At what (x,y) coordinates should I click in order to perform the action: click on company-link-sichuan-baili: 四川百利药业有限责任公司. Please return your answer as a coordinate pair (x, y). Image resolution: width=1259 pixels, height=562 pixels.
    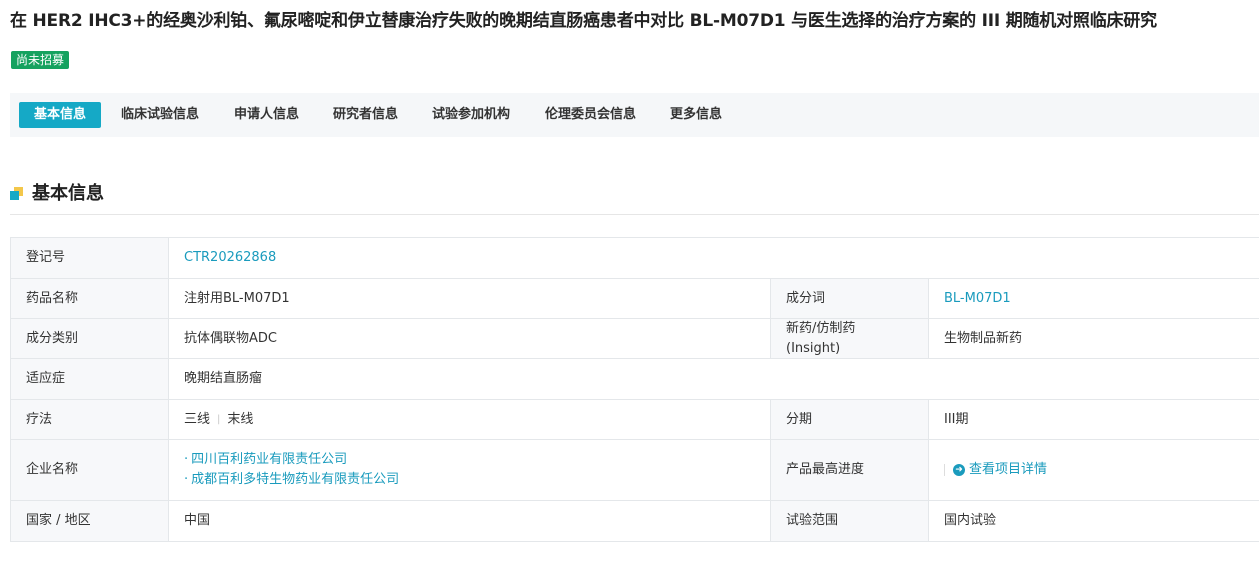
    Looking at the image, I should click on (269, 459).